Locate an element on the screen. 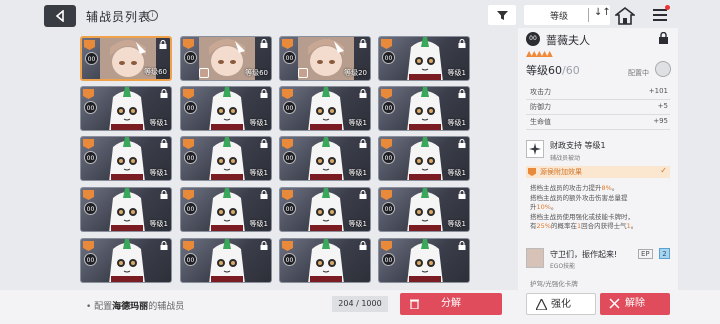 The height and width of the screenshot is (324, 720). upgrade-icon is located at coordinates (541, 304).